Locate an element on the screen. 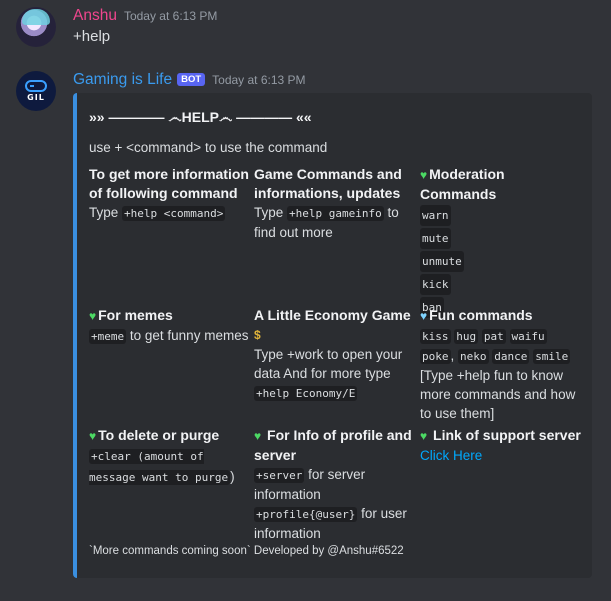 The image size is (611, 601). command-code: +help <command> is located at coordinates (174, 213).